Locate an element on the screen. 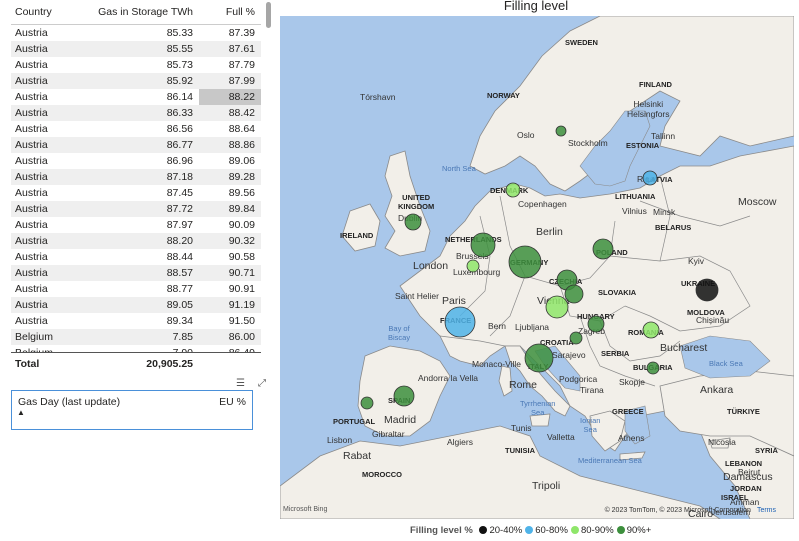  cell-gas-in-storage: 86.33 is located at coordinates (179, 113).